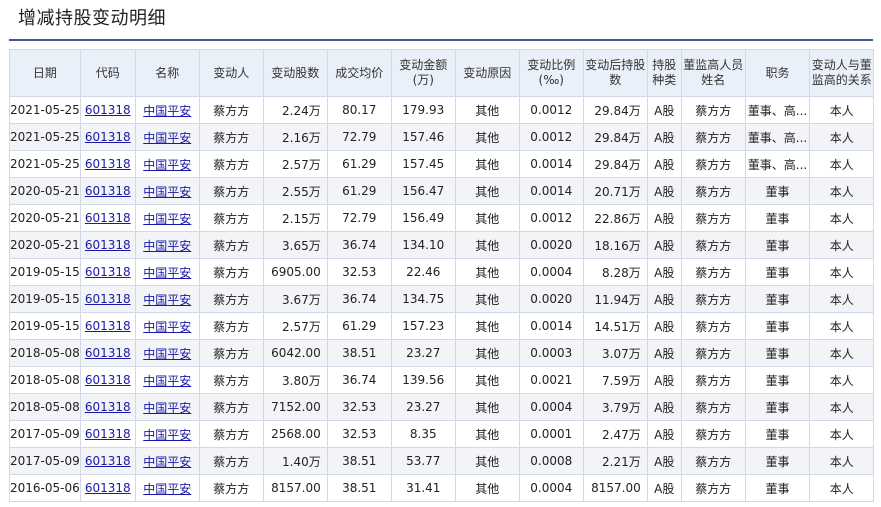 The image size is (881, 507). I want to click on change-shares-cell: 2.57万, so click(295, 326).